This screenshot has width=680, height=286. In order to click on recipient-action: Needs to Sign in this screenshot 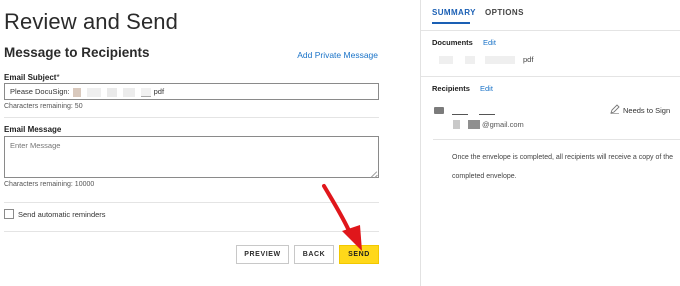, I will do `click(647, 110)`.